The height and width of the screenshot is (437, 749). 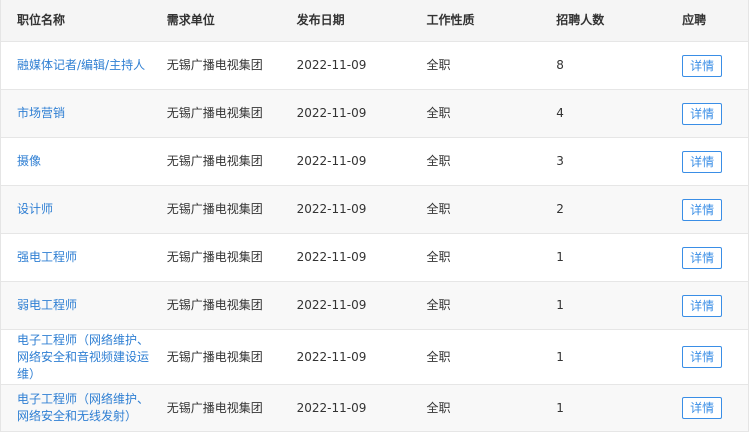 I want to click on column-header-type: 工作性质, so click(x=450, y=20).